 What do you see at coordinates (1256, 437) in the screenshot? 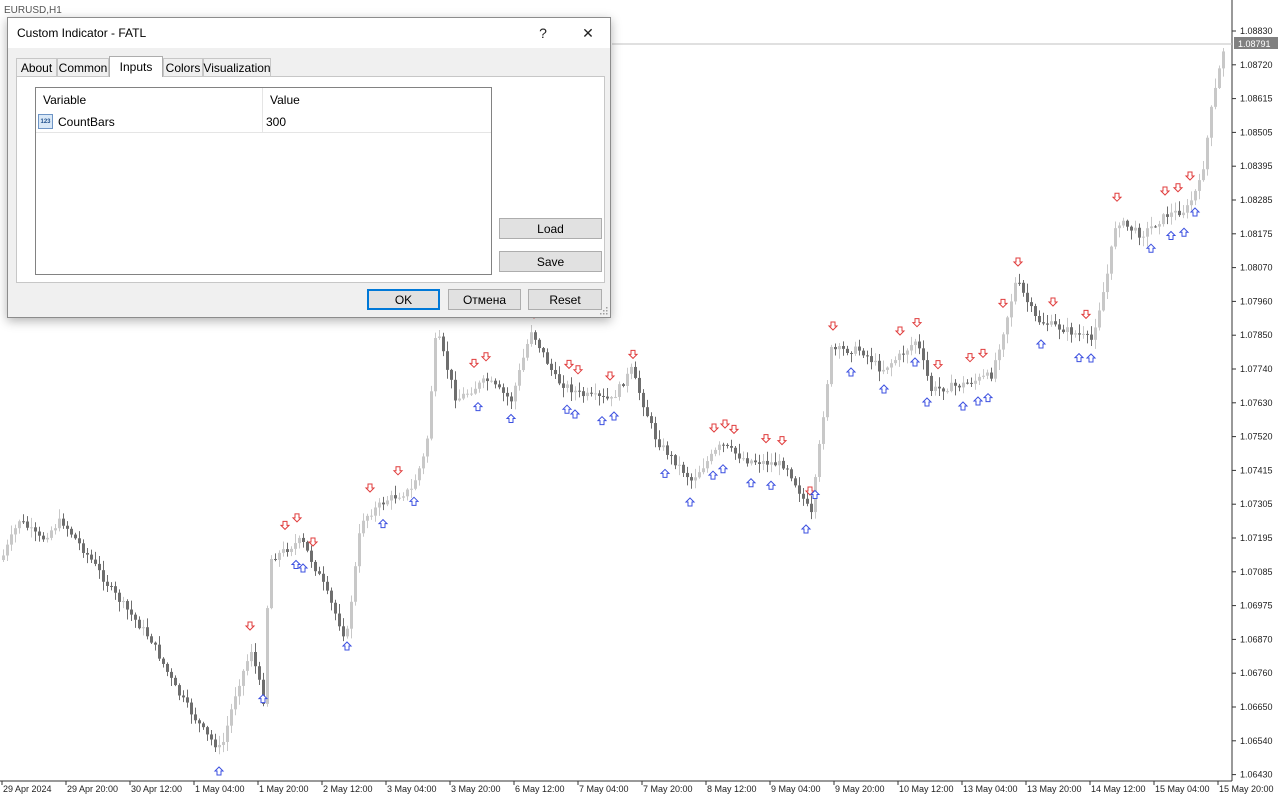
I see `price-label: 1.07520` at bounding box center [1256, 437].